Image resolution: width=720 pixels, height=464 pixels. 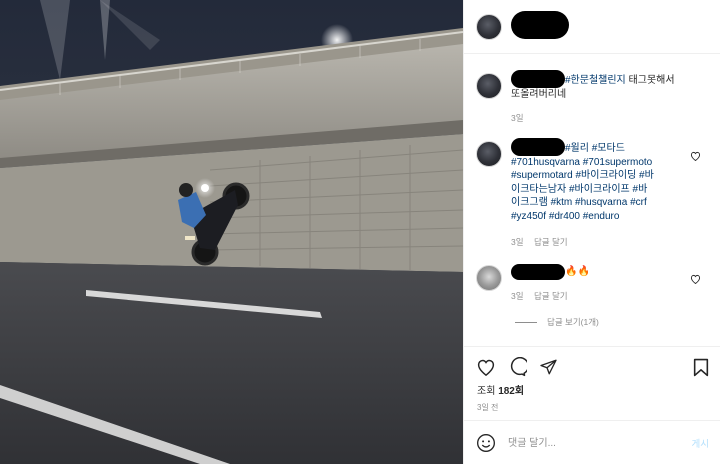 What do you see at coordinates (588, 443) in the screenshot?
I see `comment-input` at bounding box center [588, 443].